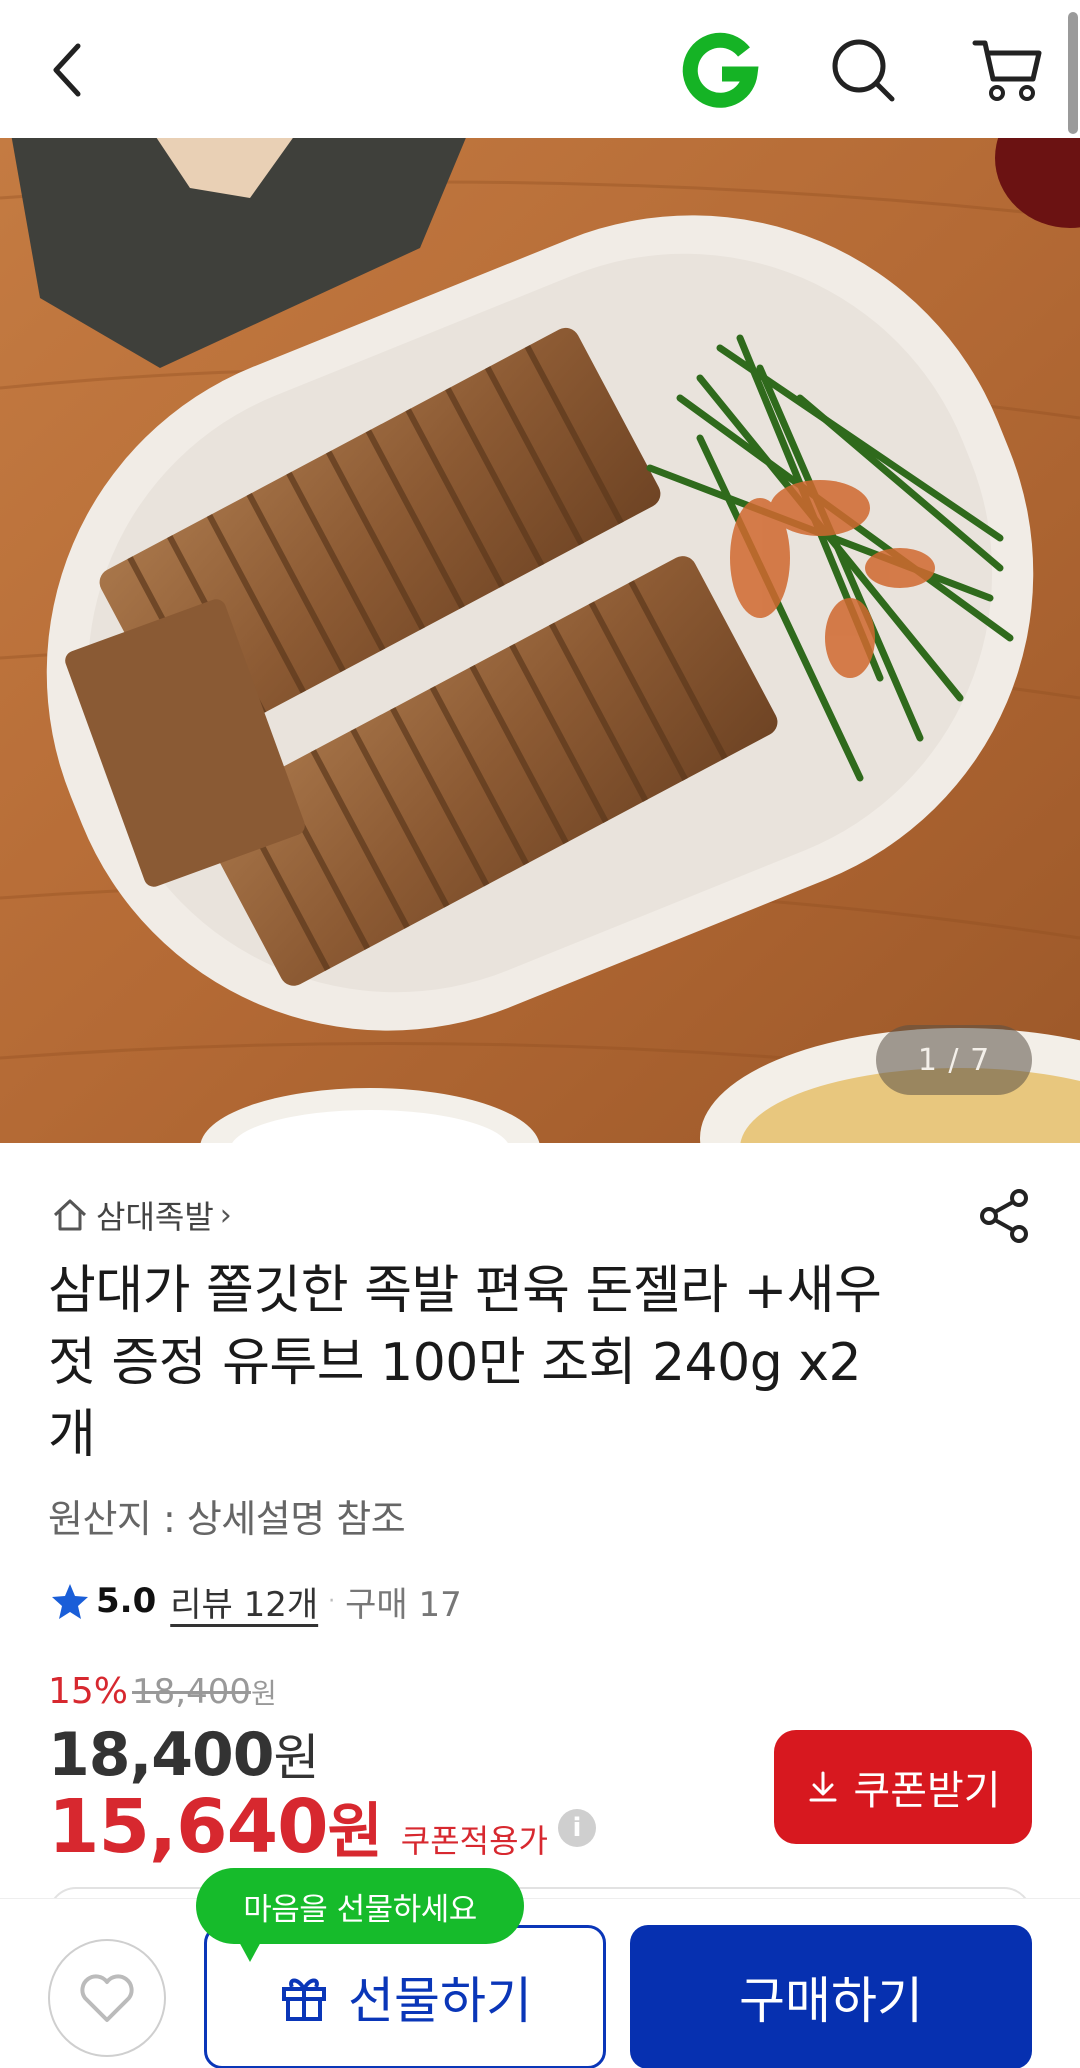 The width and height of the screenshot is (1080, 2068). I want to click on share-button, so click(1005, 1216).